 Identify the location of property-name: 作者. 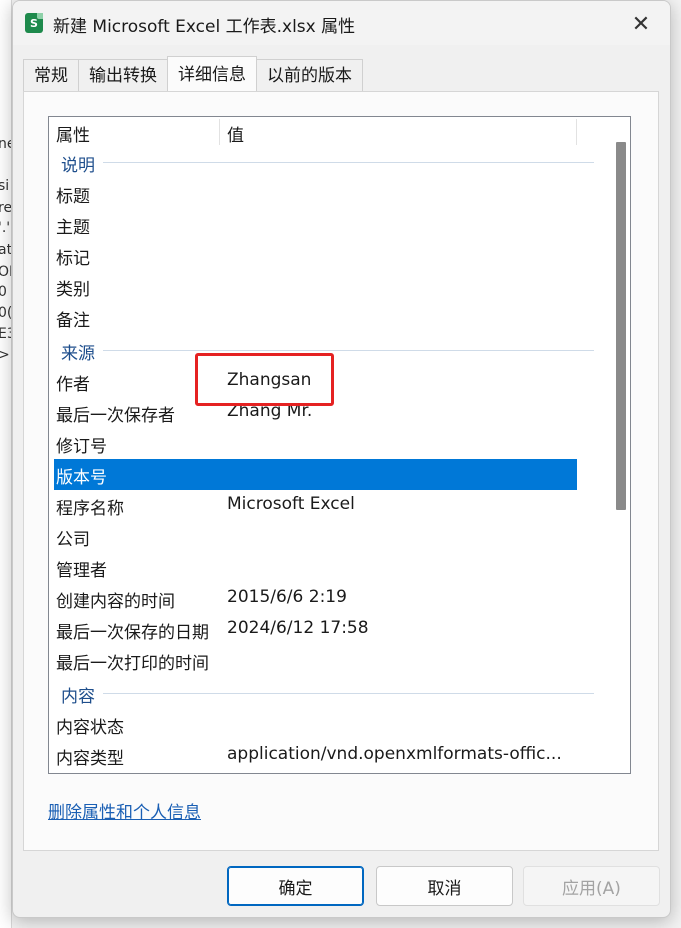
(73, 385).